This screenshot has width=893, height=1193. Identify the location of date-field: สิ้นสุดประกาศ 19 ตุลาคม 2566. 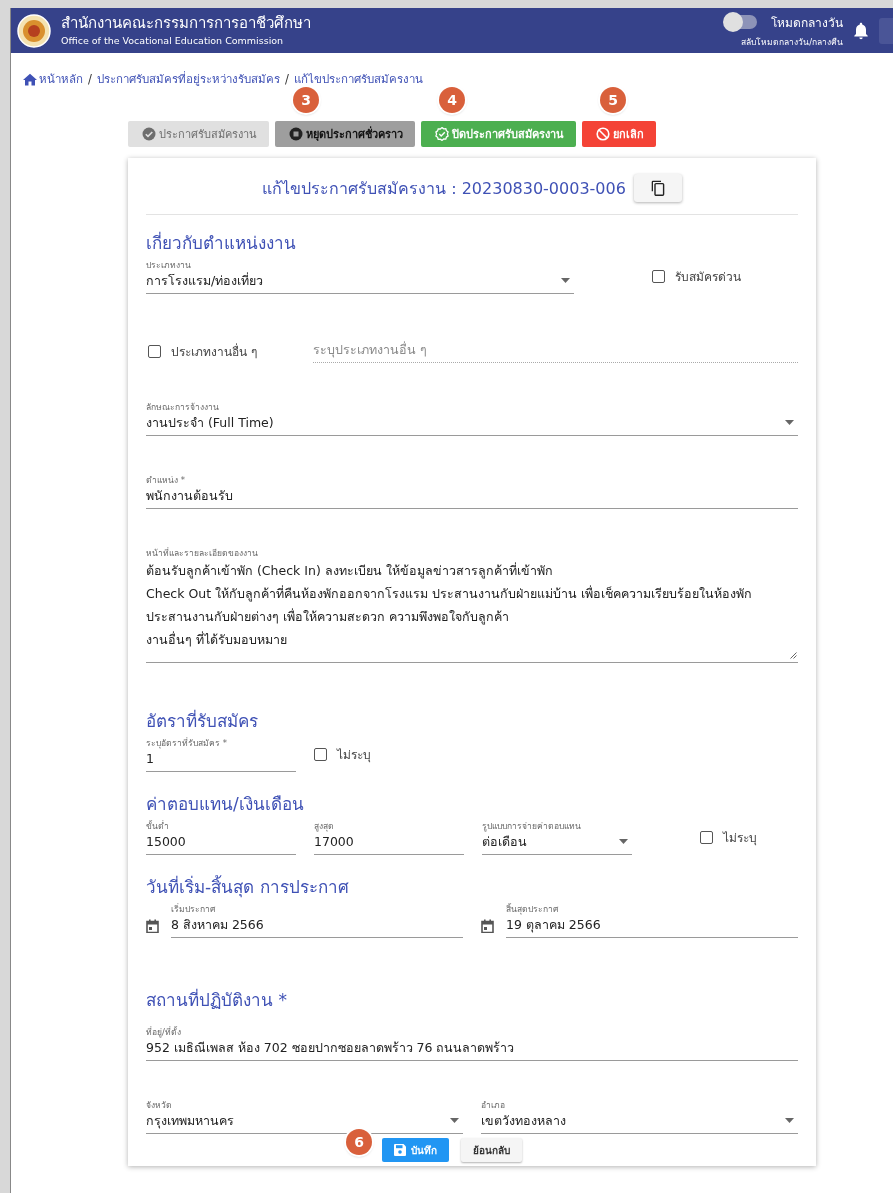
(652, 920).